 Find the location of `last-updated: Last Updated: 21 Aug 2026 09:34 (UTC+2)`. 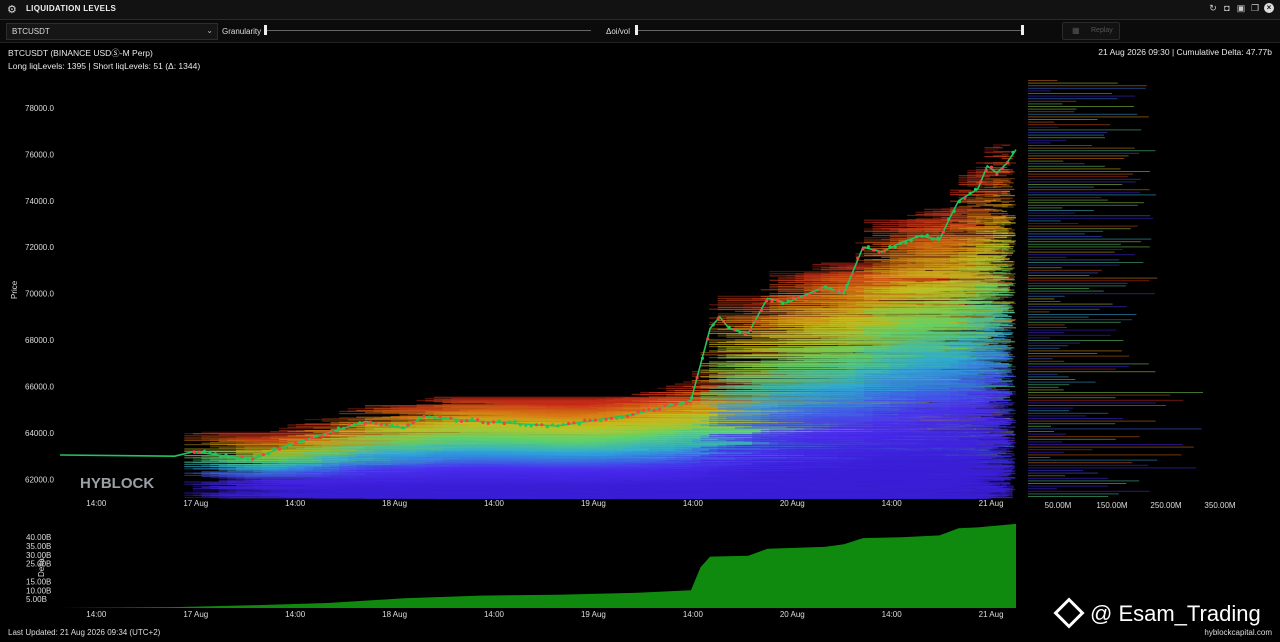

last-updated: Last Updated: 21 Aug 2026 09:34 (UTC+2) is located at coordinates (84, 632).